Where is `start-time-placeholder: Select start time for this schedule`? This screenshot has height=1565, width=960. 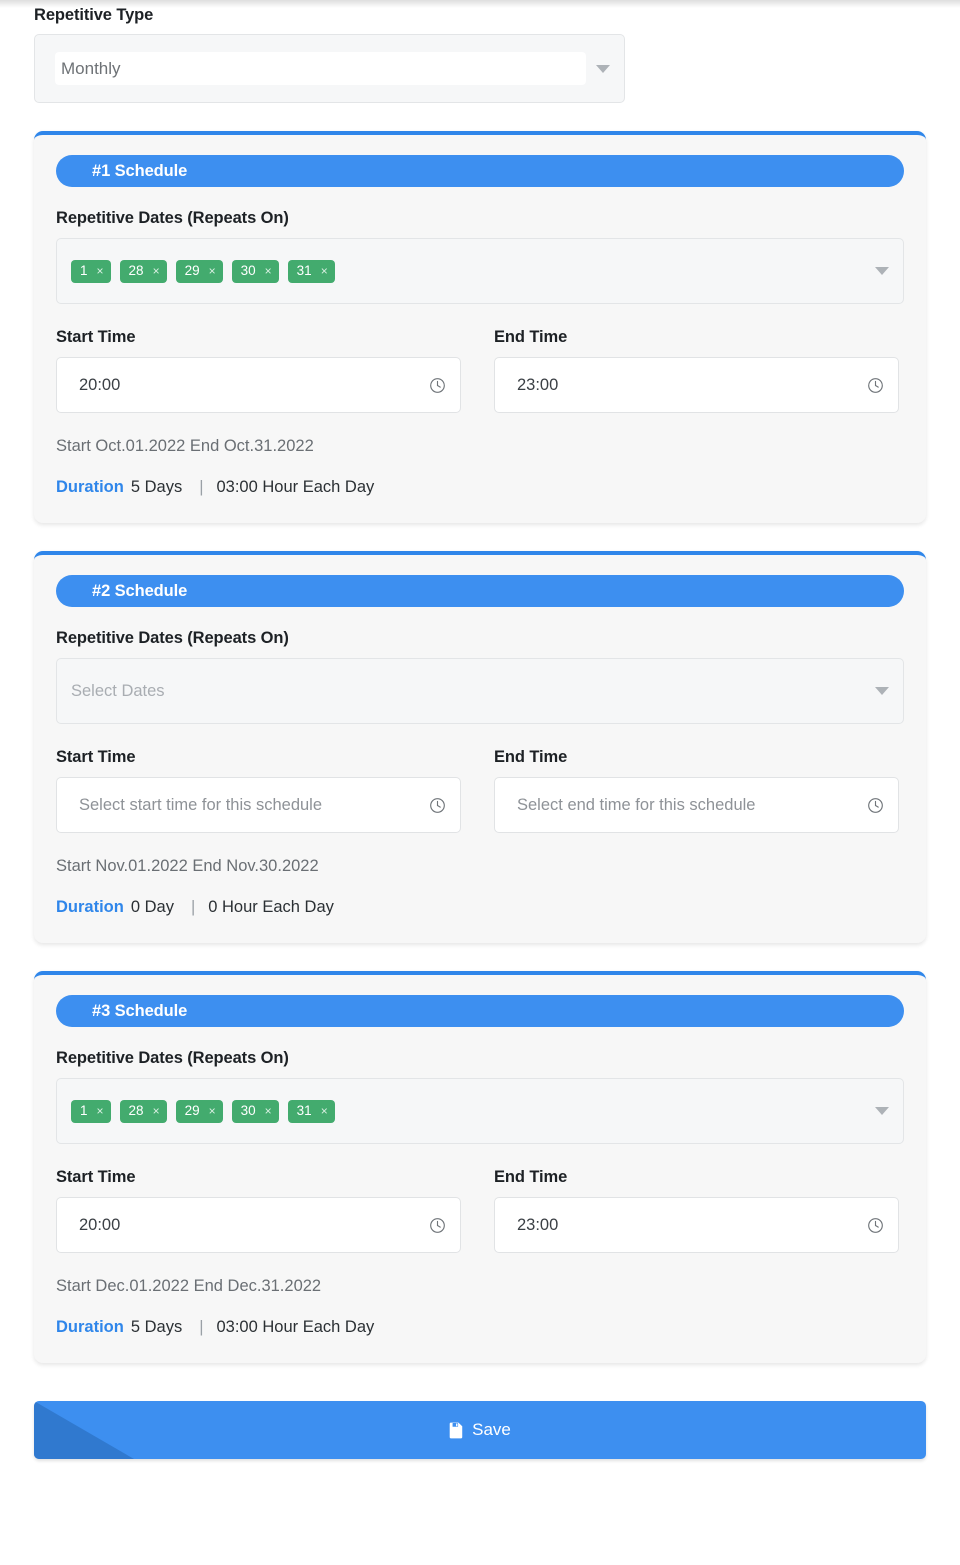 start-time-placeholder: Select start time for this schedule is located at coordinates (201, 804).